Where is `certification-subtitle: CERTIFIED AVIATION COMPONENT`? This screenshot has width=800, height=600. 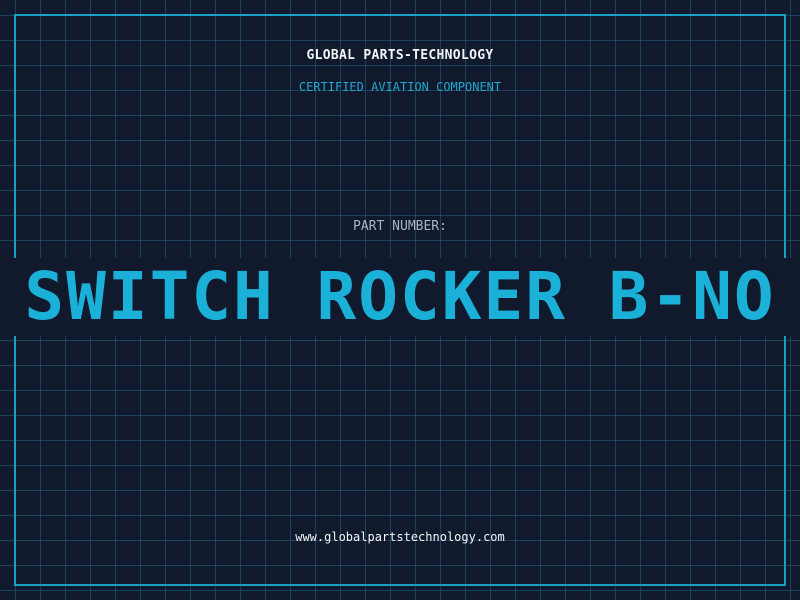 certification-subtitle: CERTIFIED AVIATION COMPONENT is located at coordinates (400, 87).